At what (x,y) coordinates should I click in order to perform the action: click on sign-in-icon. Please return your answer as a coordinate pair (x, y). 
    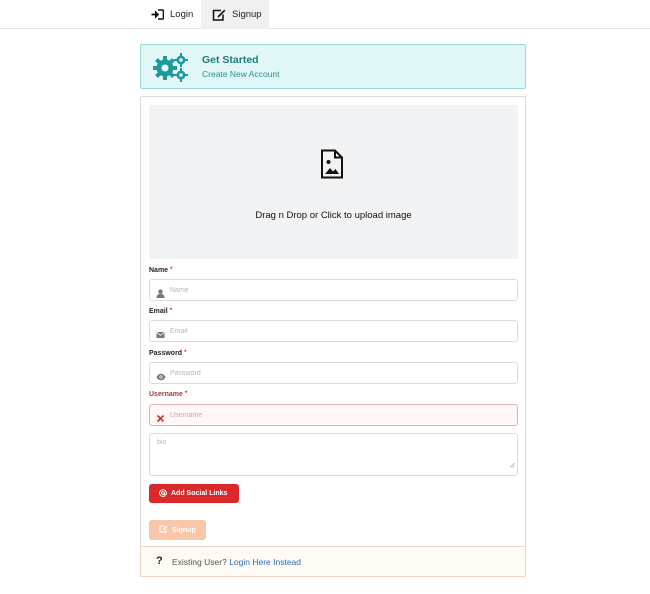
    Looking at the image, I should click on (157, 14).